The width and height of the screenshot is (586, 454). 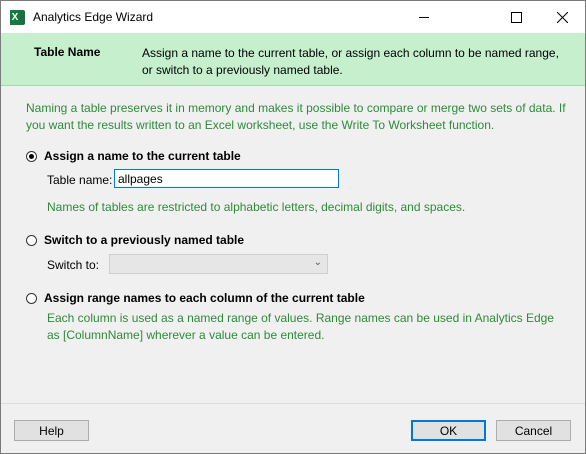 What do you see at coordinates (15, 17) in the screenshot?
I see `excel-icon-letter: X` at bounding box center [15, 17].